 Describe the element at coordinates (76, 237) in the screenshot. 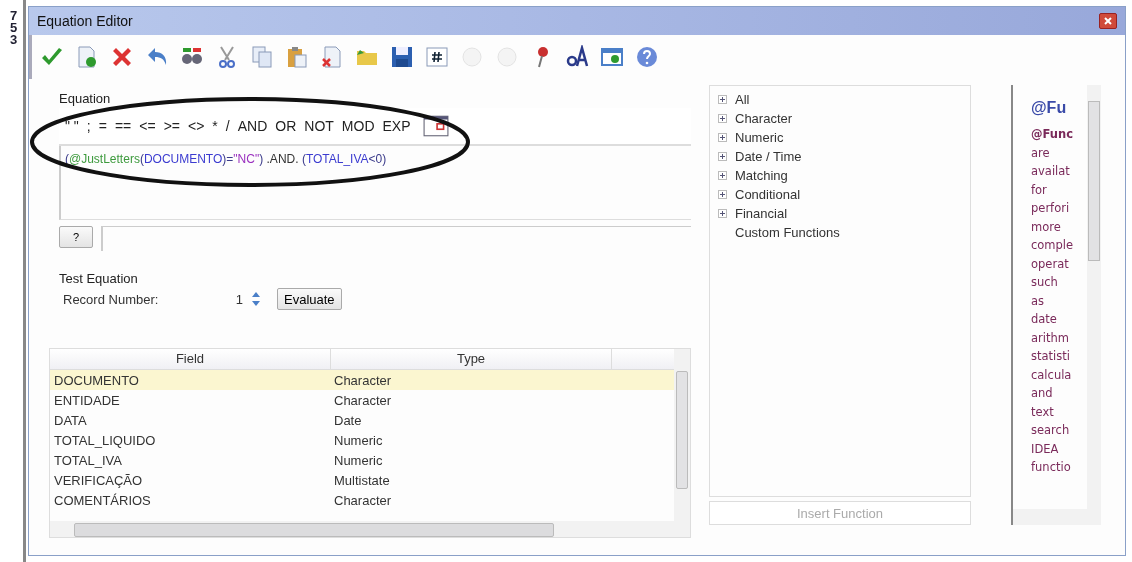

I see `help-button: ?` at that location.